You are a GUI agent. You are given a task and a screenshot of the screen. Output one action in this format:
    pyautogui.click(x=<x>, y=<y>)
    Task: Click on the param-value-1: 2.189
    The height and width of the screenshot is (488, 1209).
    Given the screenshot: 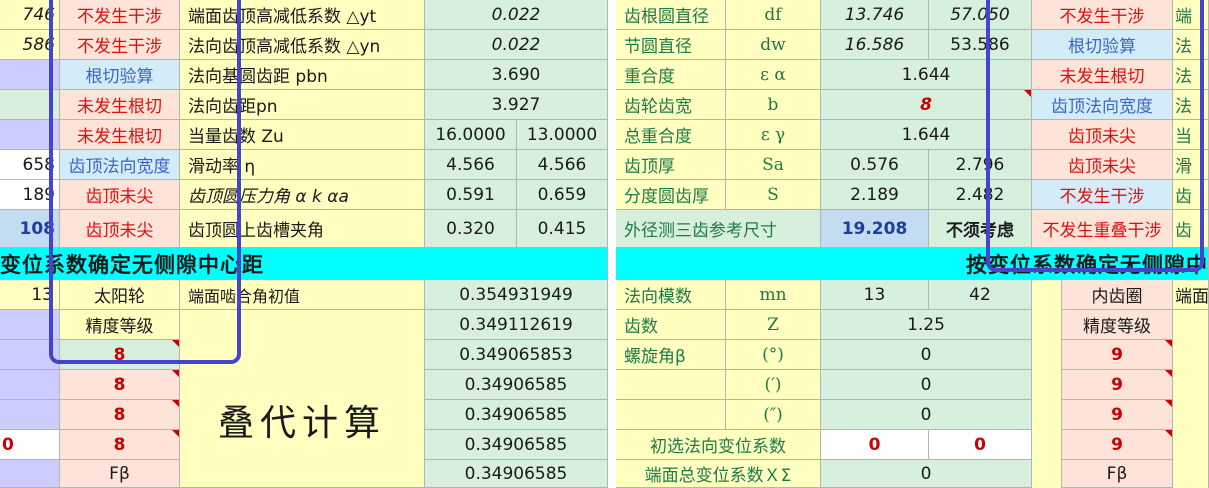 What is the action you would take?
    pyautogui.click(x=875, y=195)
    